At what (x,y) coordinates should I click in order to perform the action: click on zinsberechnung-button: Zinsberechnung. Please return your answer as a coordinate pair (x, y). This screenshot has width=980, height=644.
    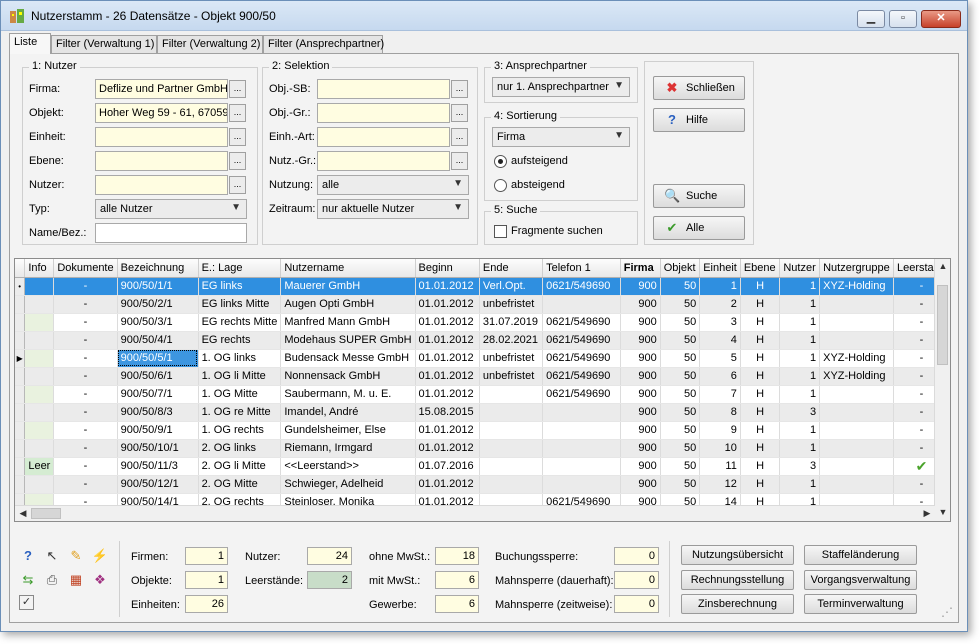
    Looking at the image, I should click on (737, 604).